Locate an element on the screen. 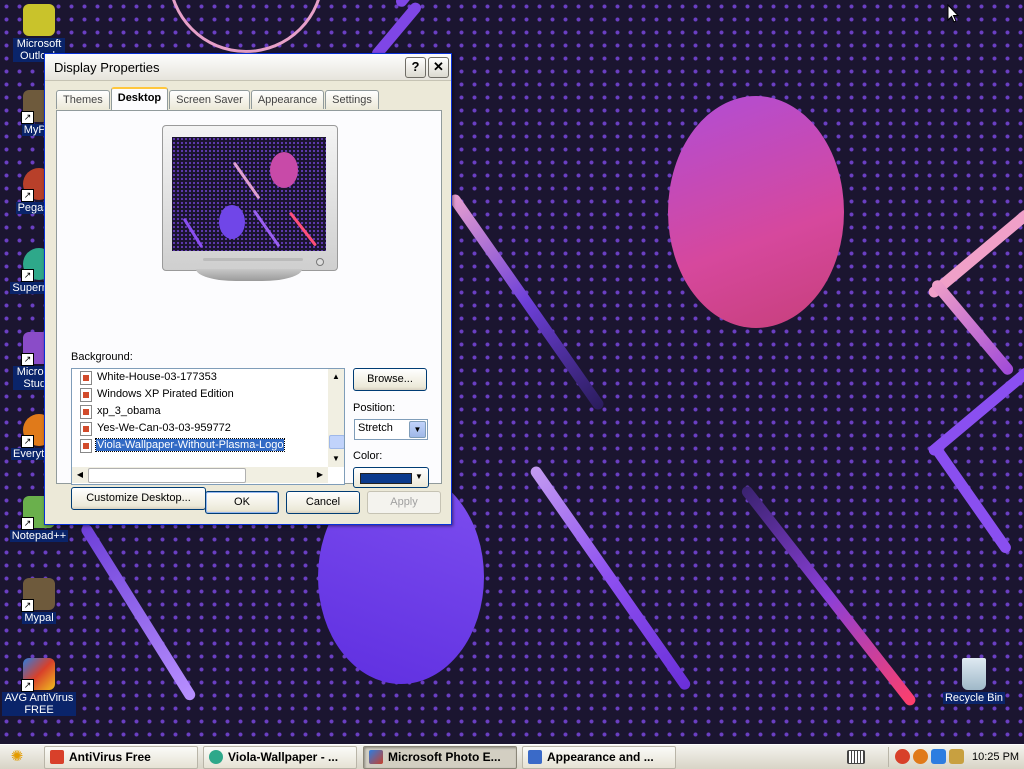 This screenshot has width=1024, height=769. list-item-label: xp_3_obama is located at coordinates (129, 411).